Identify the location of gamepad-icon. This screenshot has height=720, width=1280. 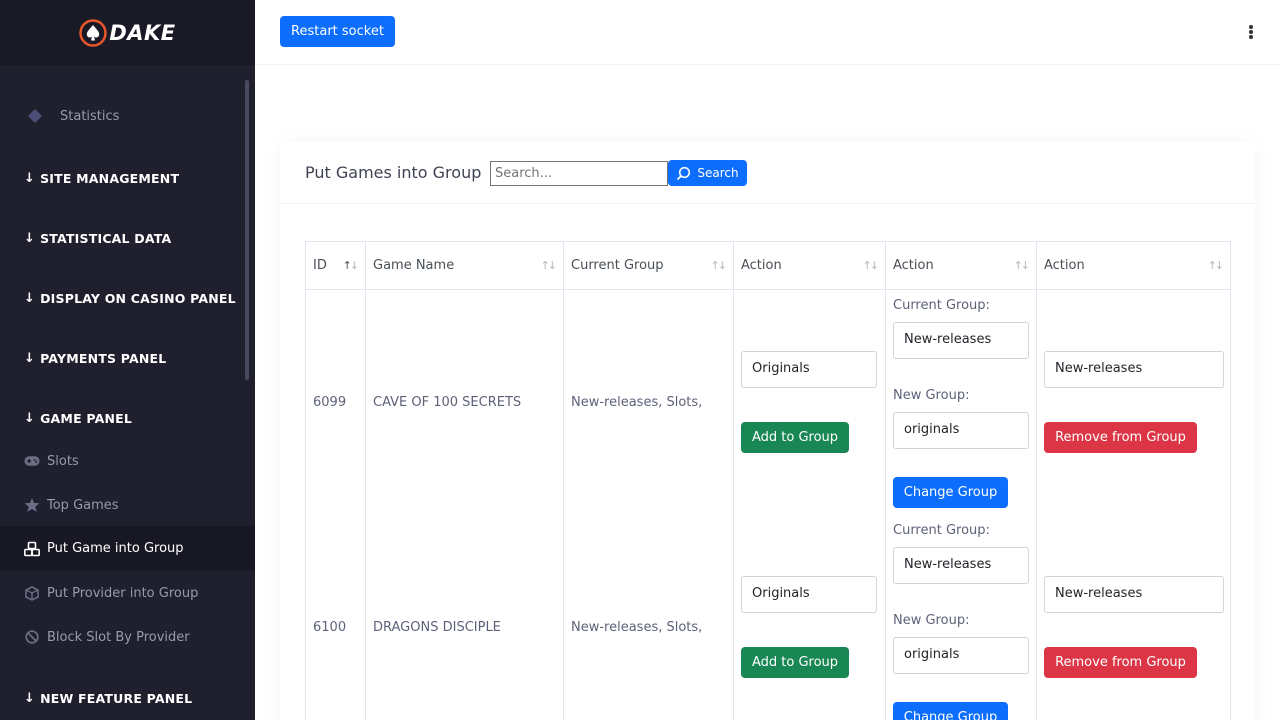
(32, 461).